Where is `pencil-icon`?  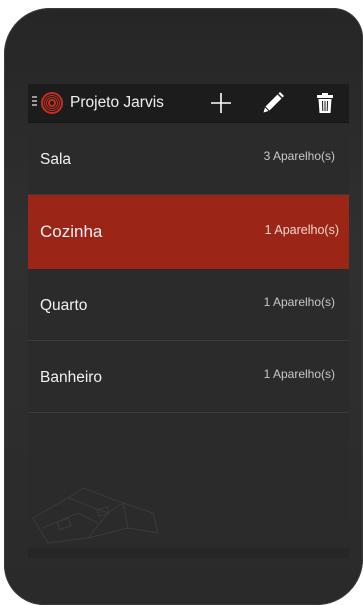
pencil-icon is located at coordinates (273, 103).